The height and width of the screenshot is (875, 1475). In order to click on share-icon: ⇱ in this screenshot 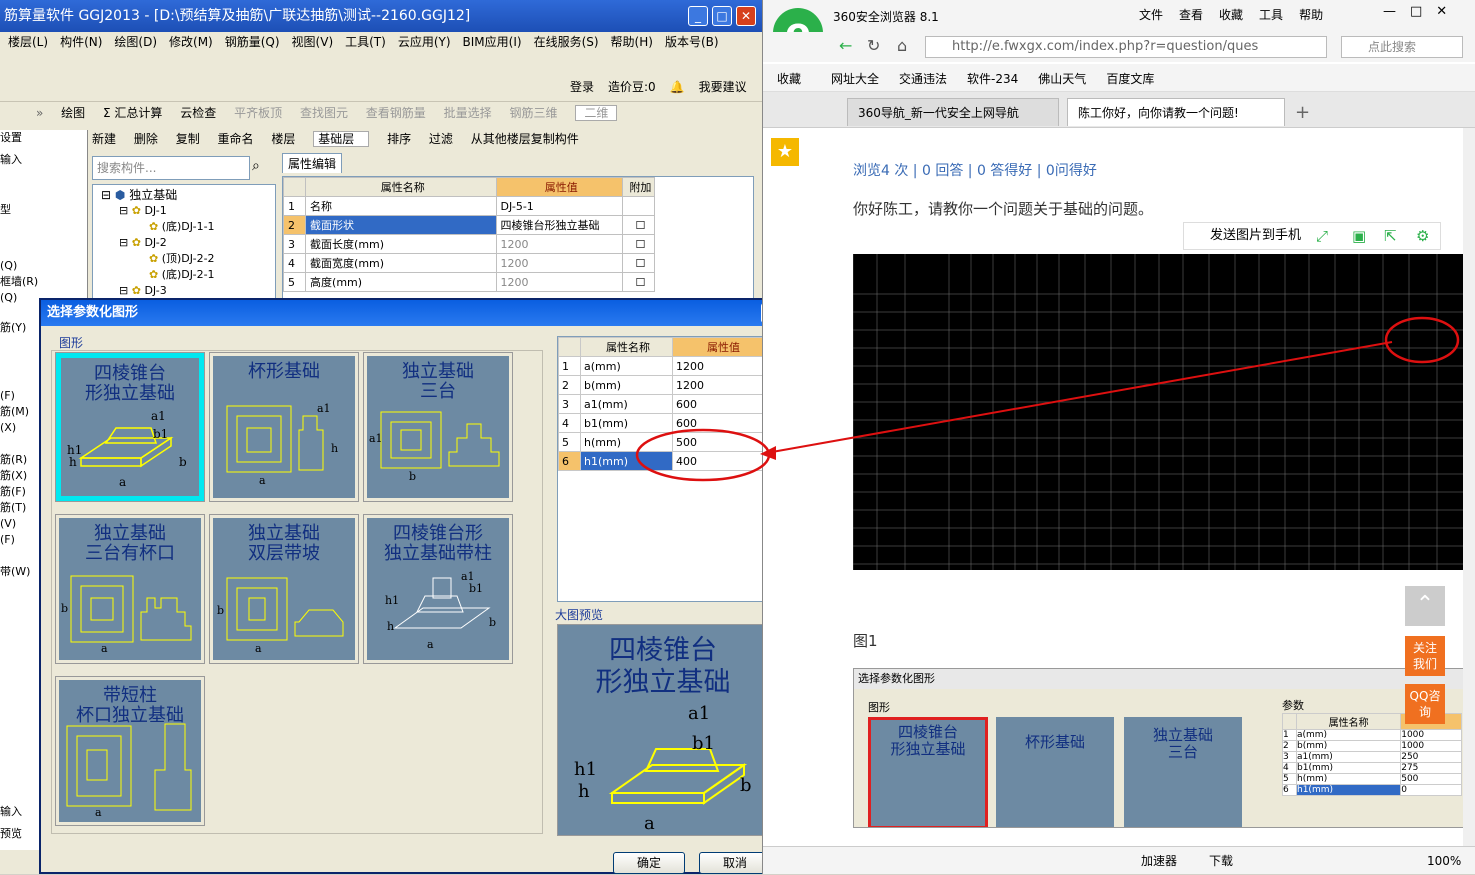, I will do `click(1390, 236)`.